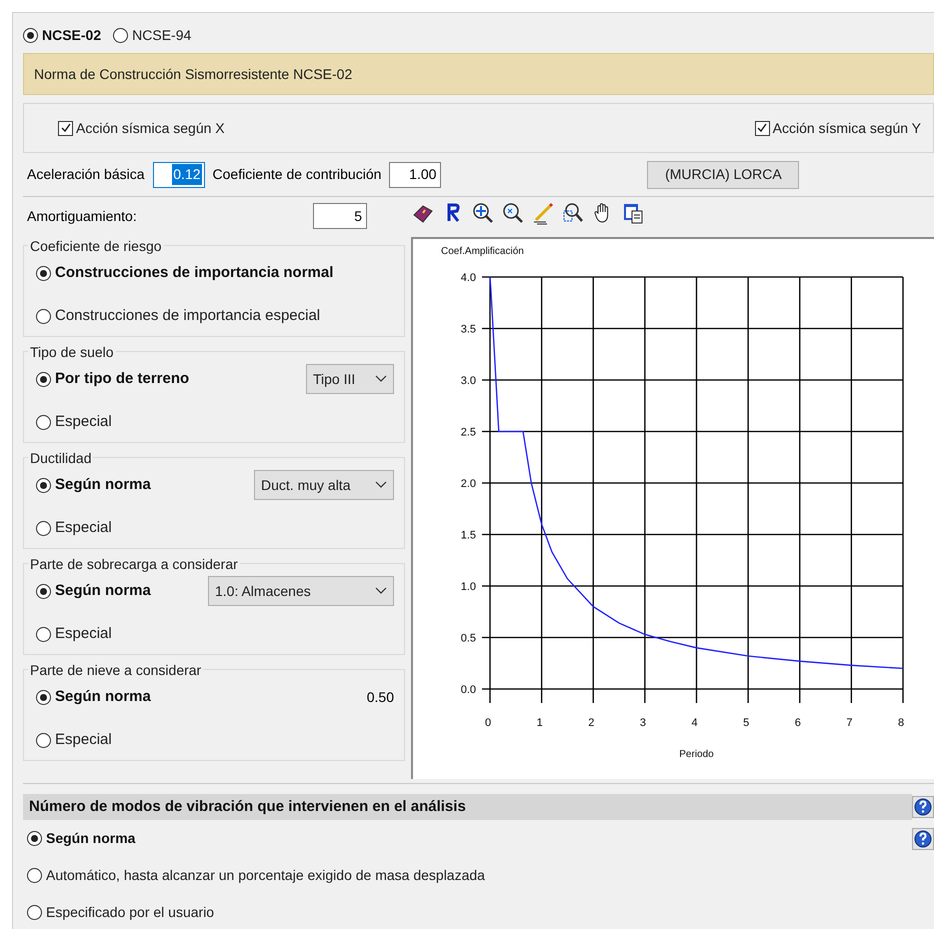 The height and width of the screenshot is (929, 934). Describe the element at coordinates (187, 316) in the screenshot. I see `radio-label: Construcciones de importancia especial` at that location.